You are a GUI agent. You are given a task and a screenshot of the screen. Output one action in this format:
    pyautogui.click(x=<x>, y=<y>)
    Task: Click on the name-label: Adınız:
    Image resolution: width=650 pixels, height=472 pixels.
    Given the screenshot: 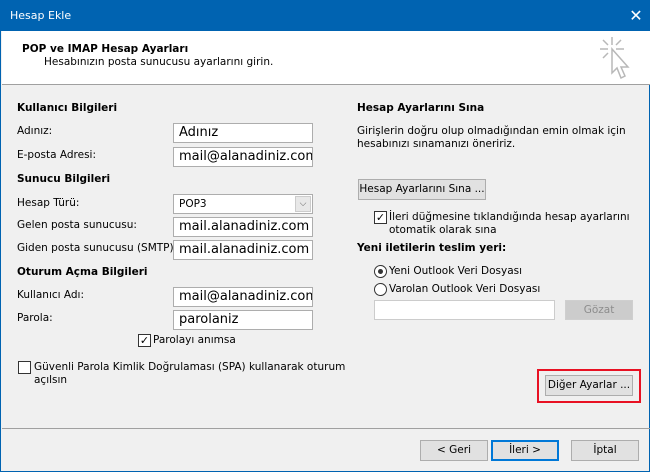 What is the action you would take?
    pyautogui.click(x=35, y=131)
    